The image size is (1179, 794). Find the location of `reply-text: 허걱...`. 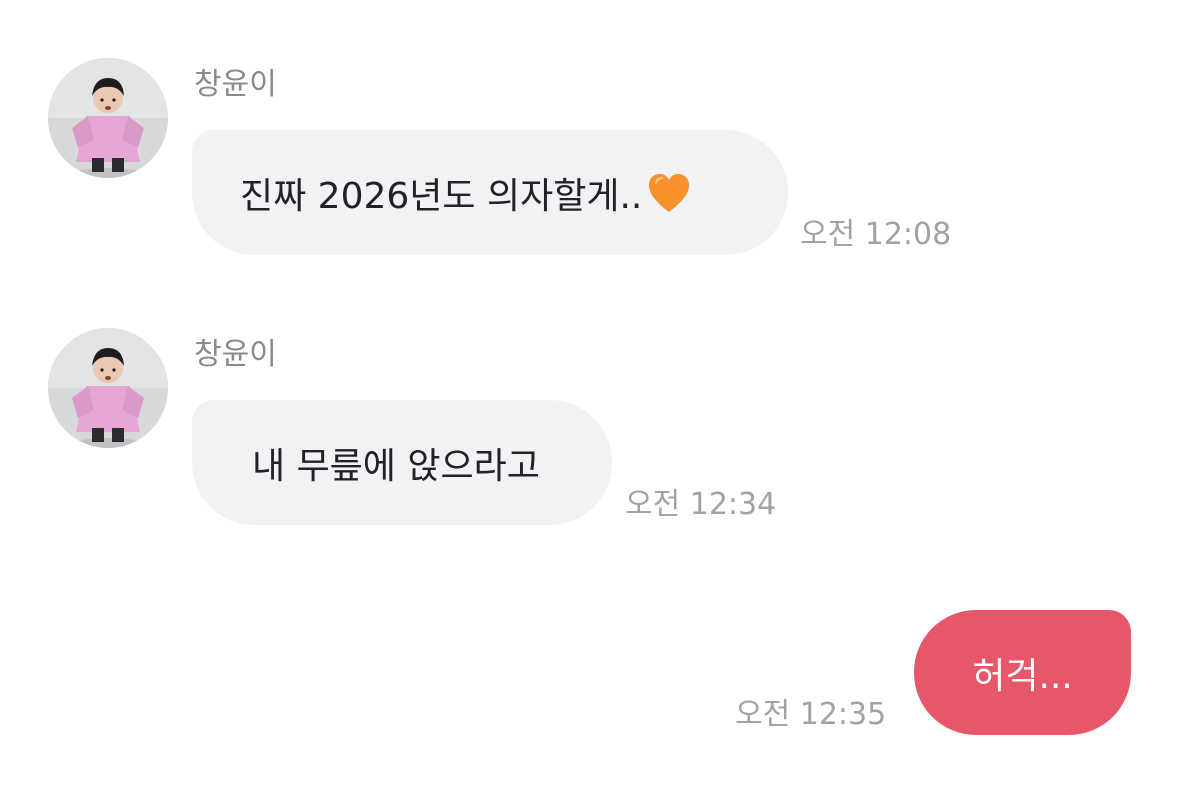

reply-text: 허걱... is located at coordinates (1022, 676).